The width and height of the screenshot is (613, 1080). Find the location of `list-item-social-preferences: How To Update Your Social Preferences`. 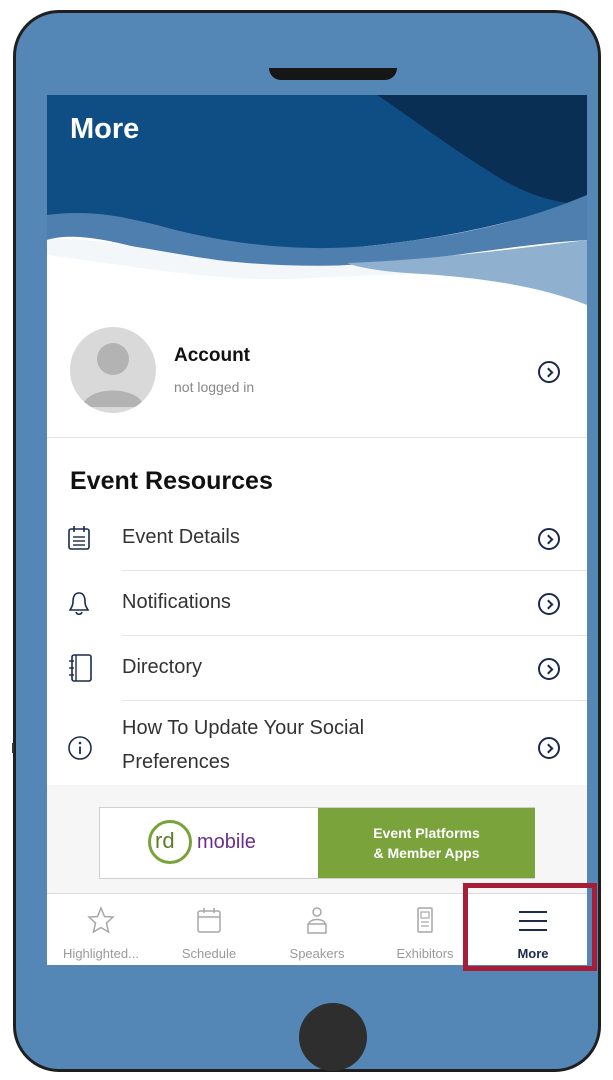

list-item-social-preferences: How To Update Your Social Preferences is located at coordinates (317, 749).